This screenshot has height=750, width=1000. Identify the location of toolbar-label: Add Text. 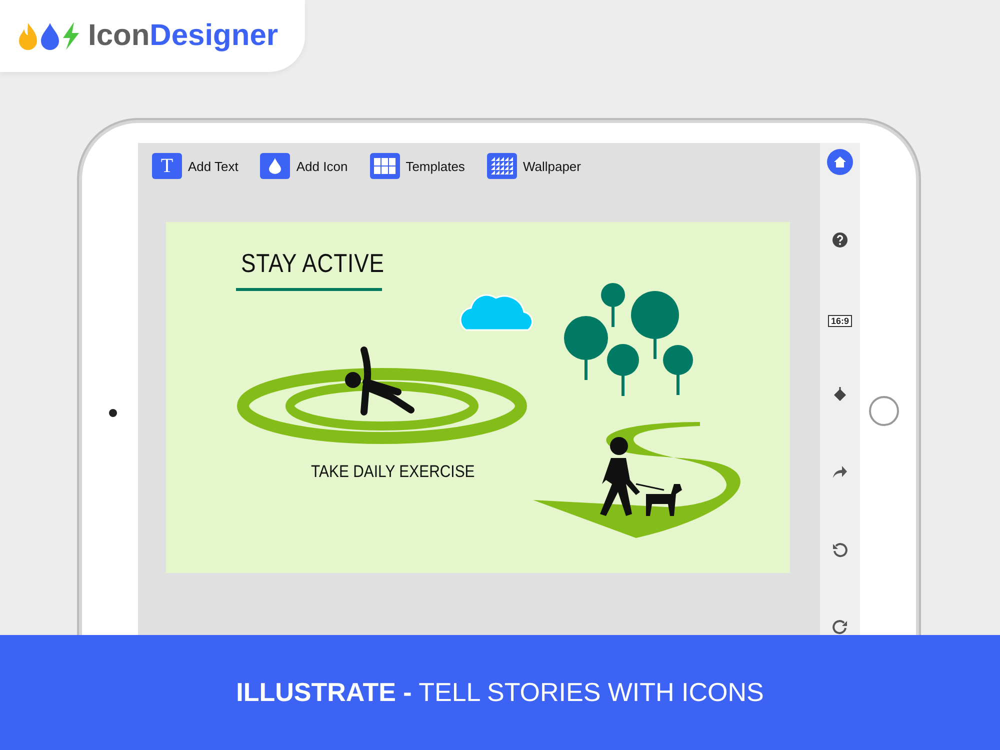
(213, 166).